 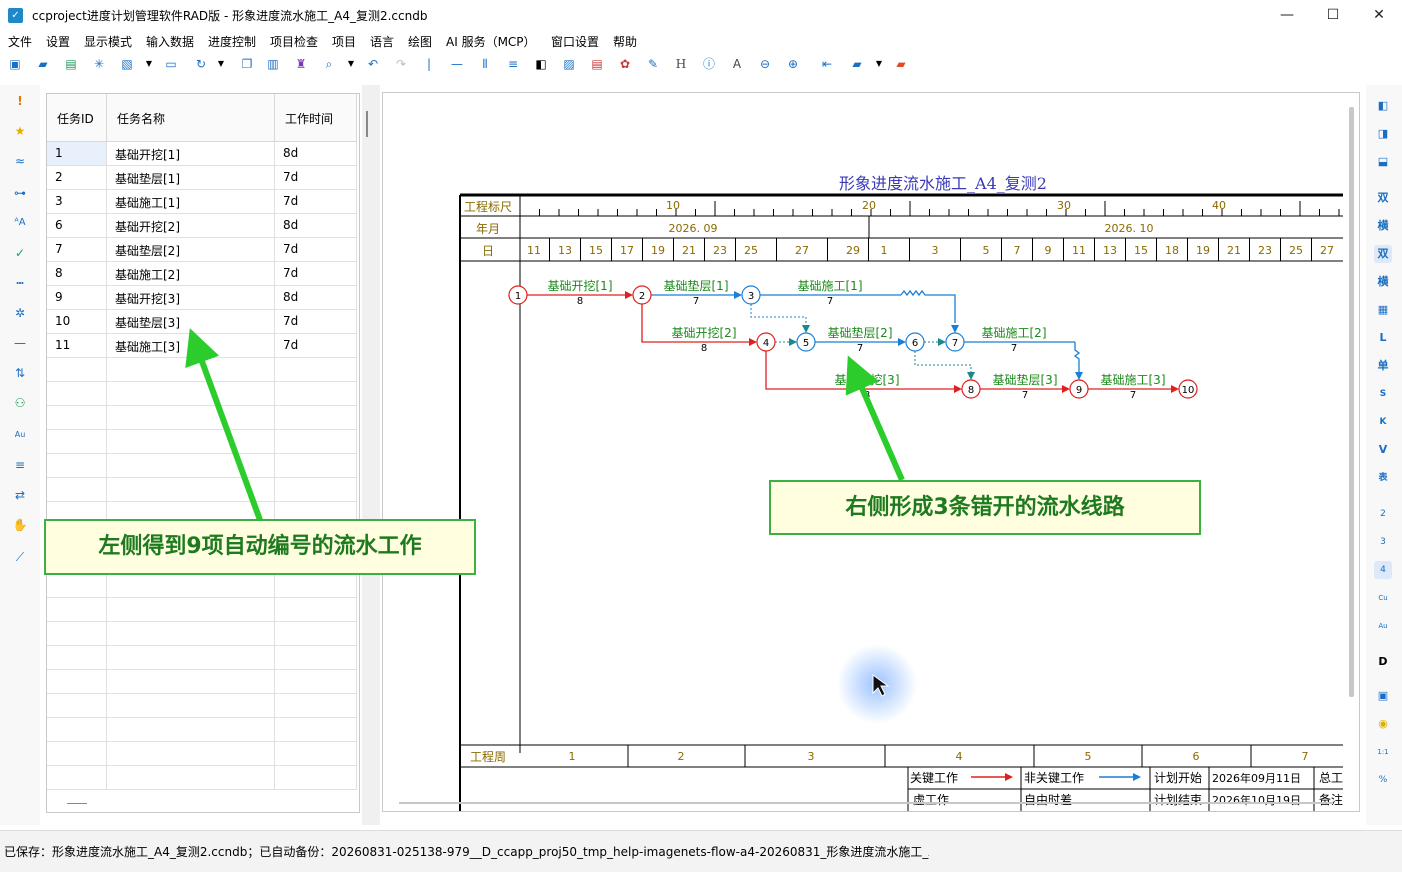 What do you see at coordinates (875, 418) in the screenshot?
I see `right-callout-arrow` at bounding box center [875, 418].